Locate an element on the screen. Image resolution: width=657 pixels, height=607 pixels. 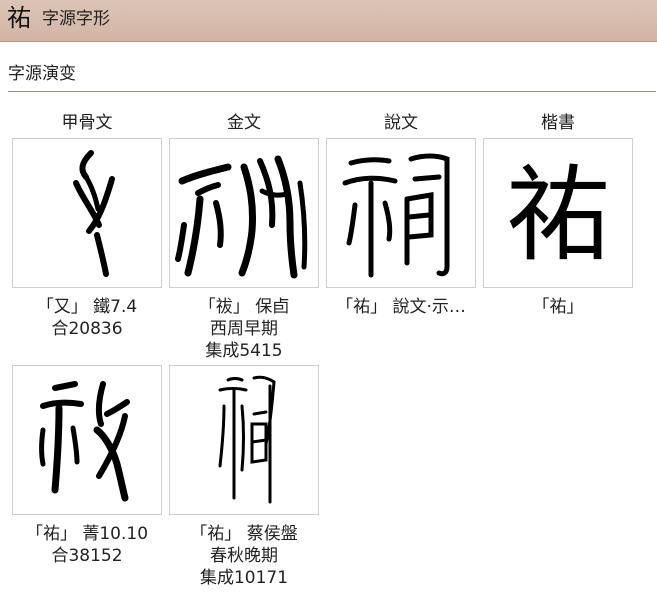
section-title: 字源演变 is located at coordinates (42, 74).